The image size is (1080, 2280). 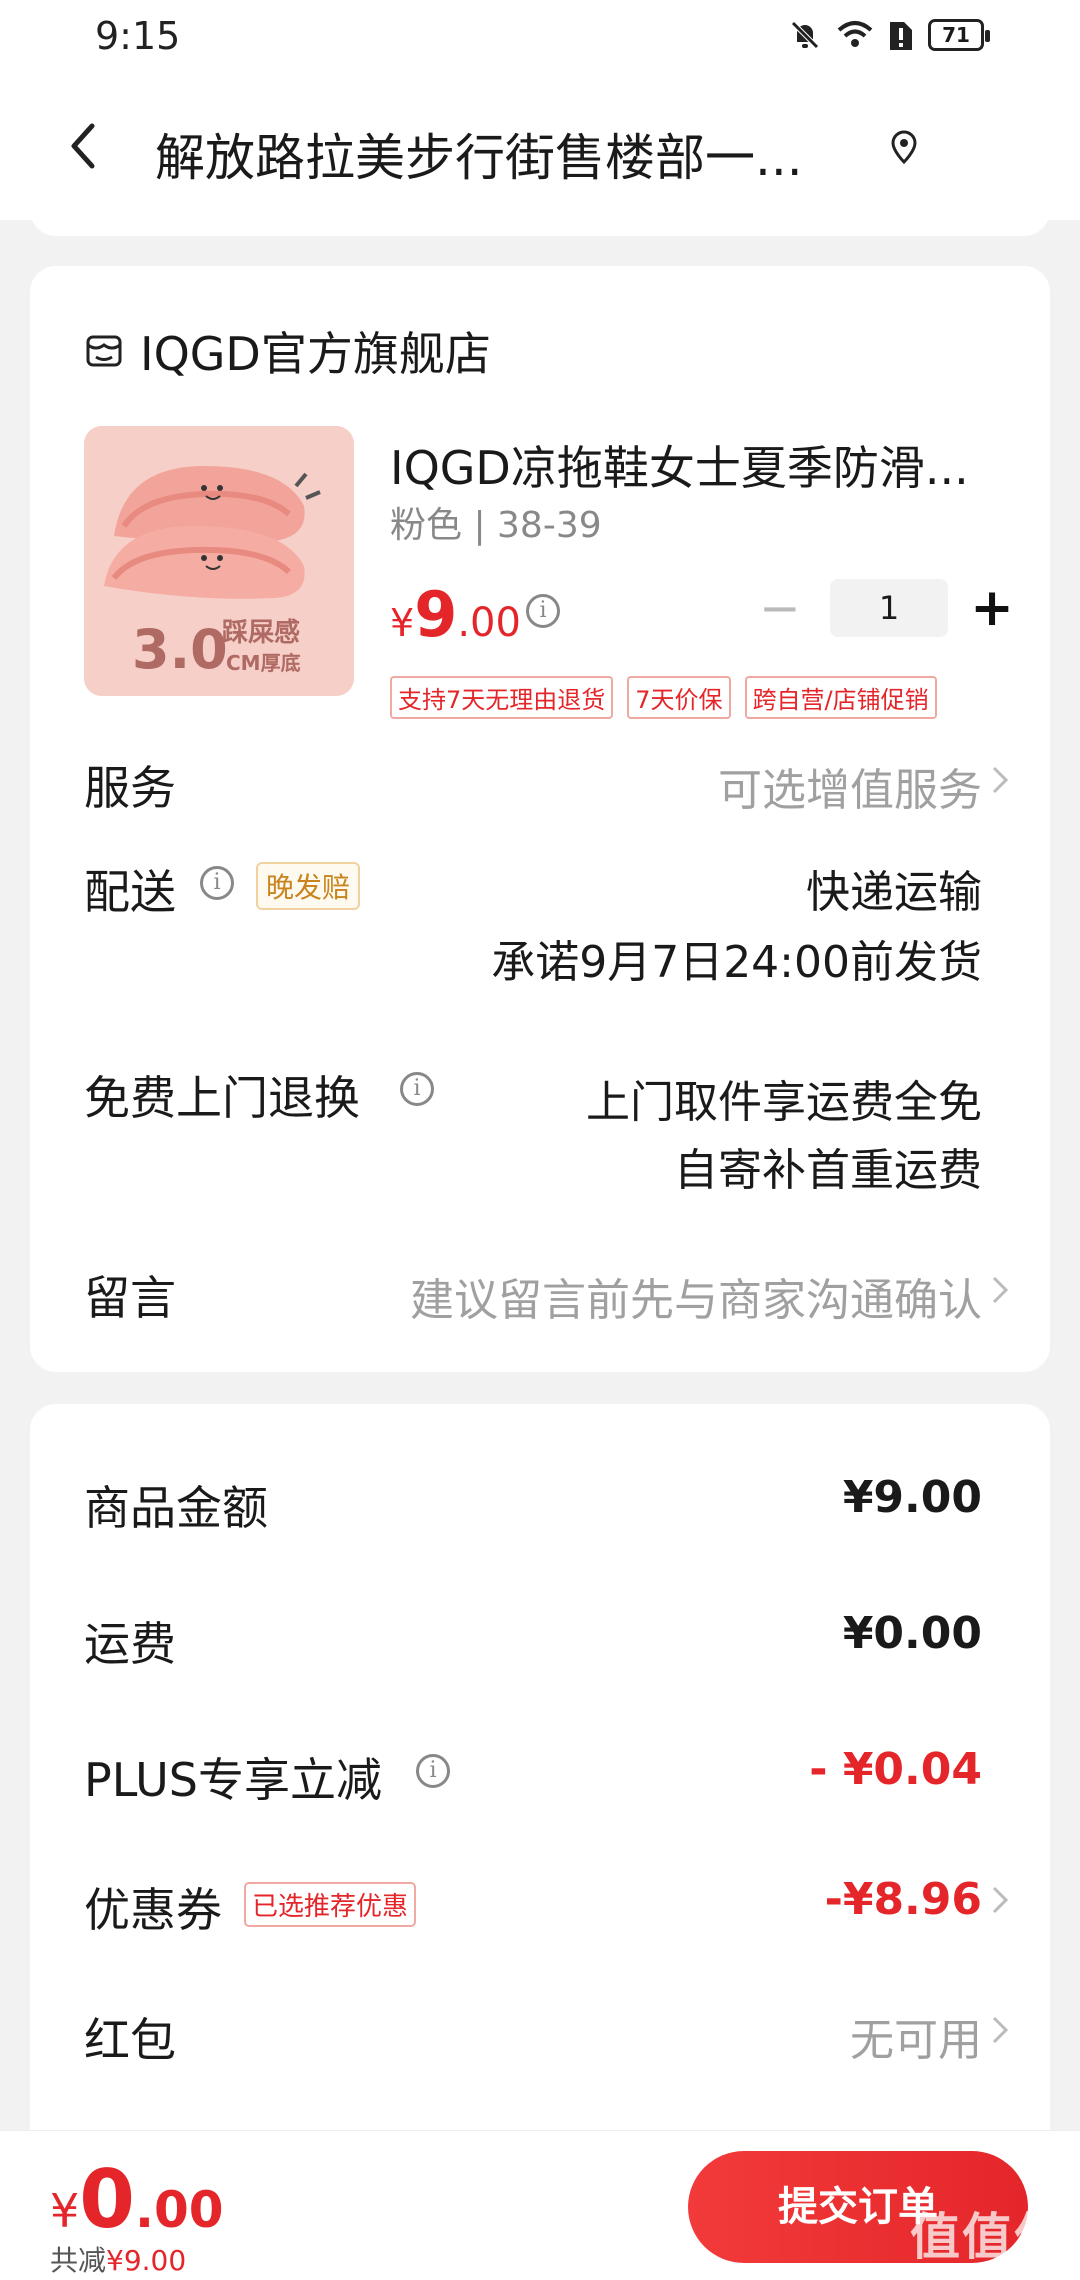 I want to click on price-info-icon: i, so click(x=543, y=611).